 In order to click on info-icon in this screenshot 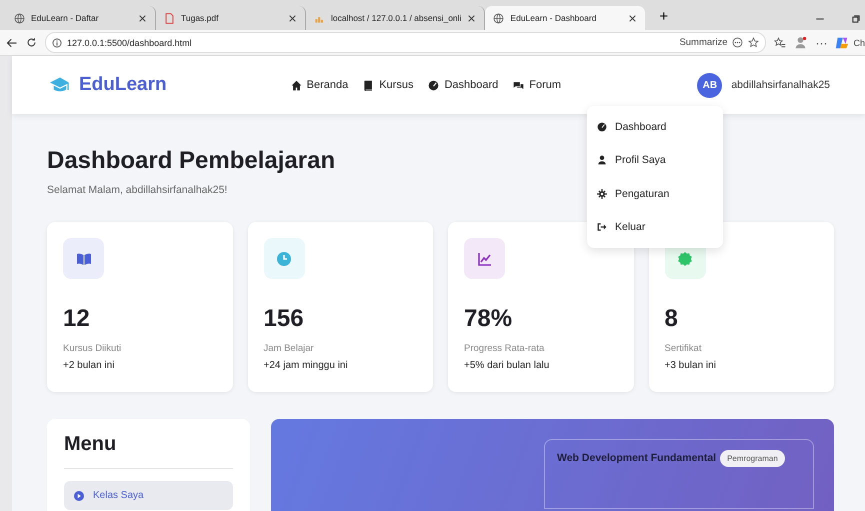, I will do `click(57, 43)`.